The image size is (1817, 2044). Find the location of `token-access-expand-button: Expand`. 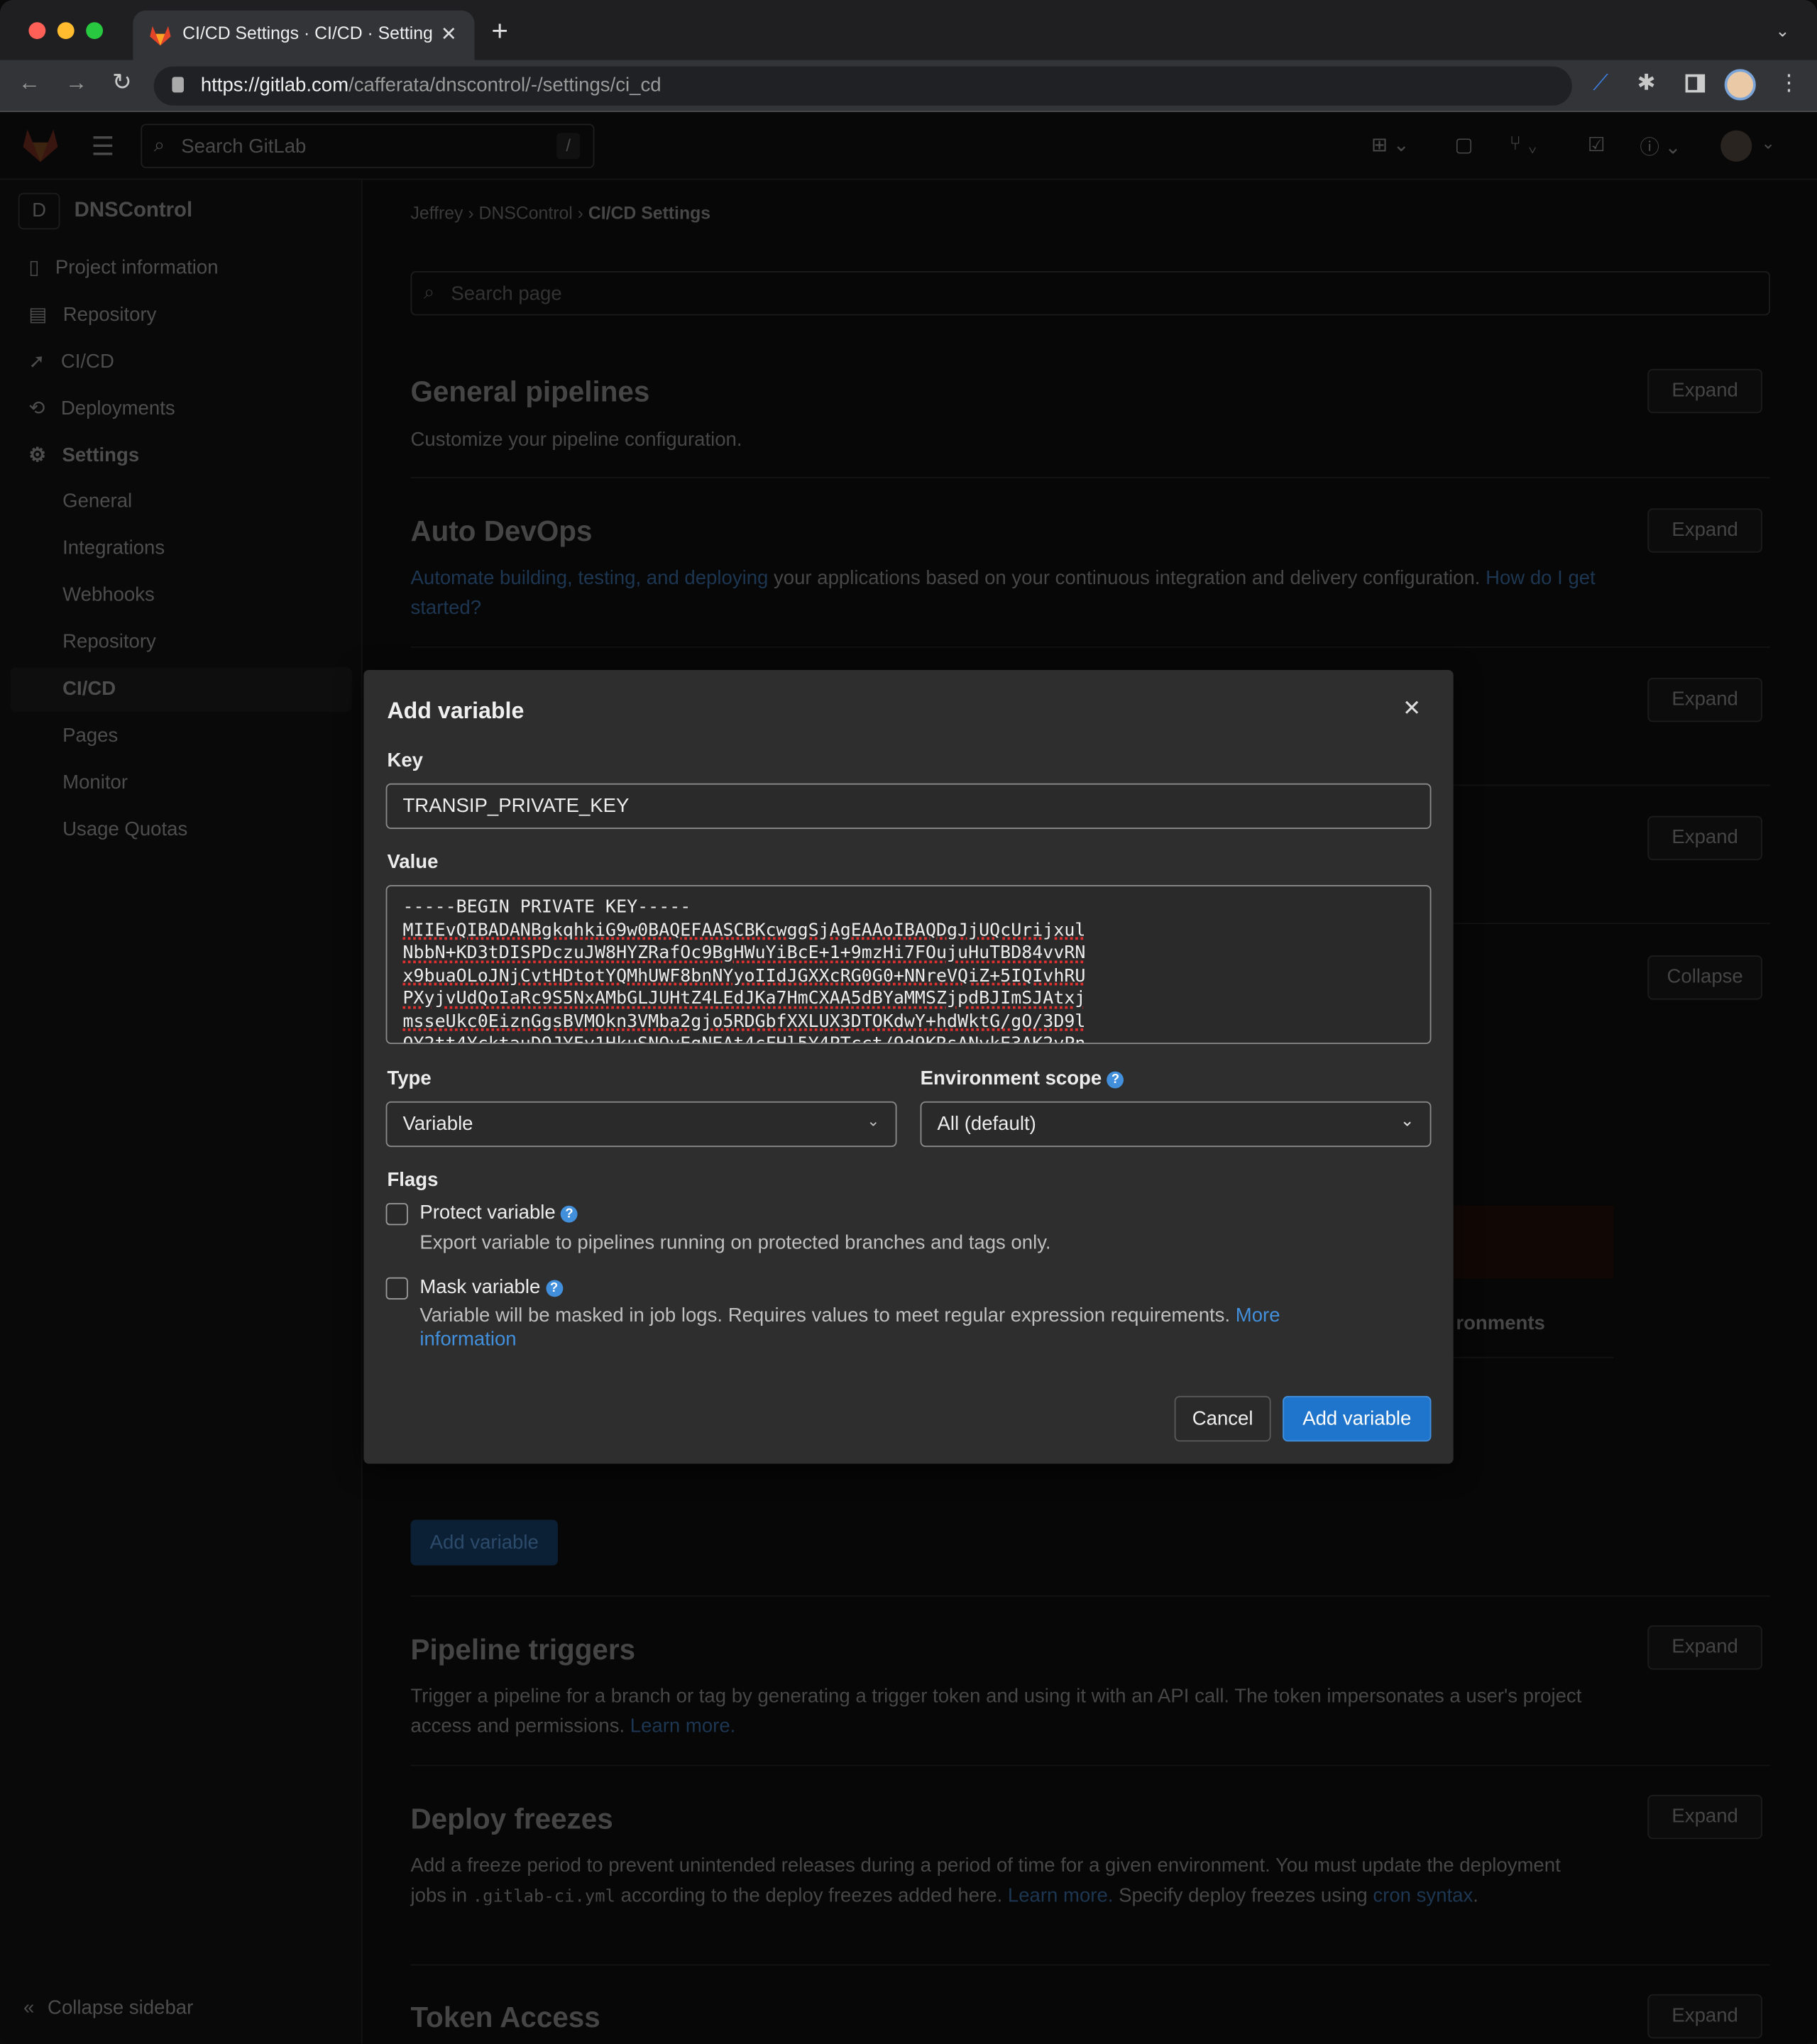

token-access-expand-button: Expand is located at coordinates (1704, 2016).